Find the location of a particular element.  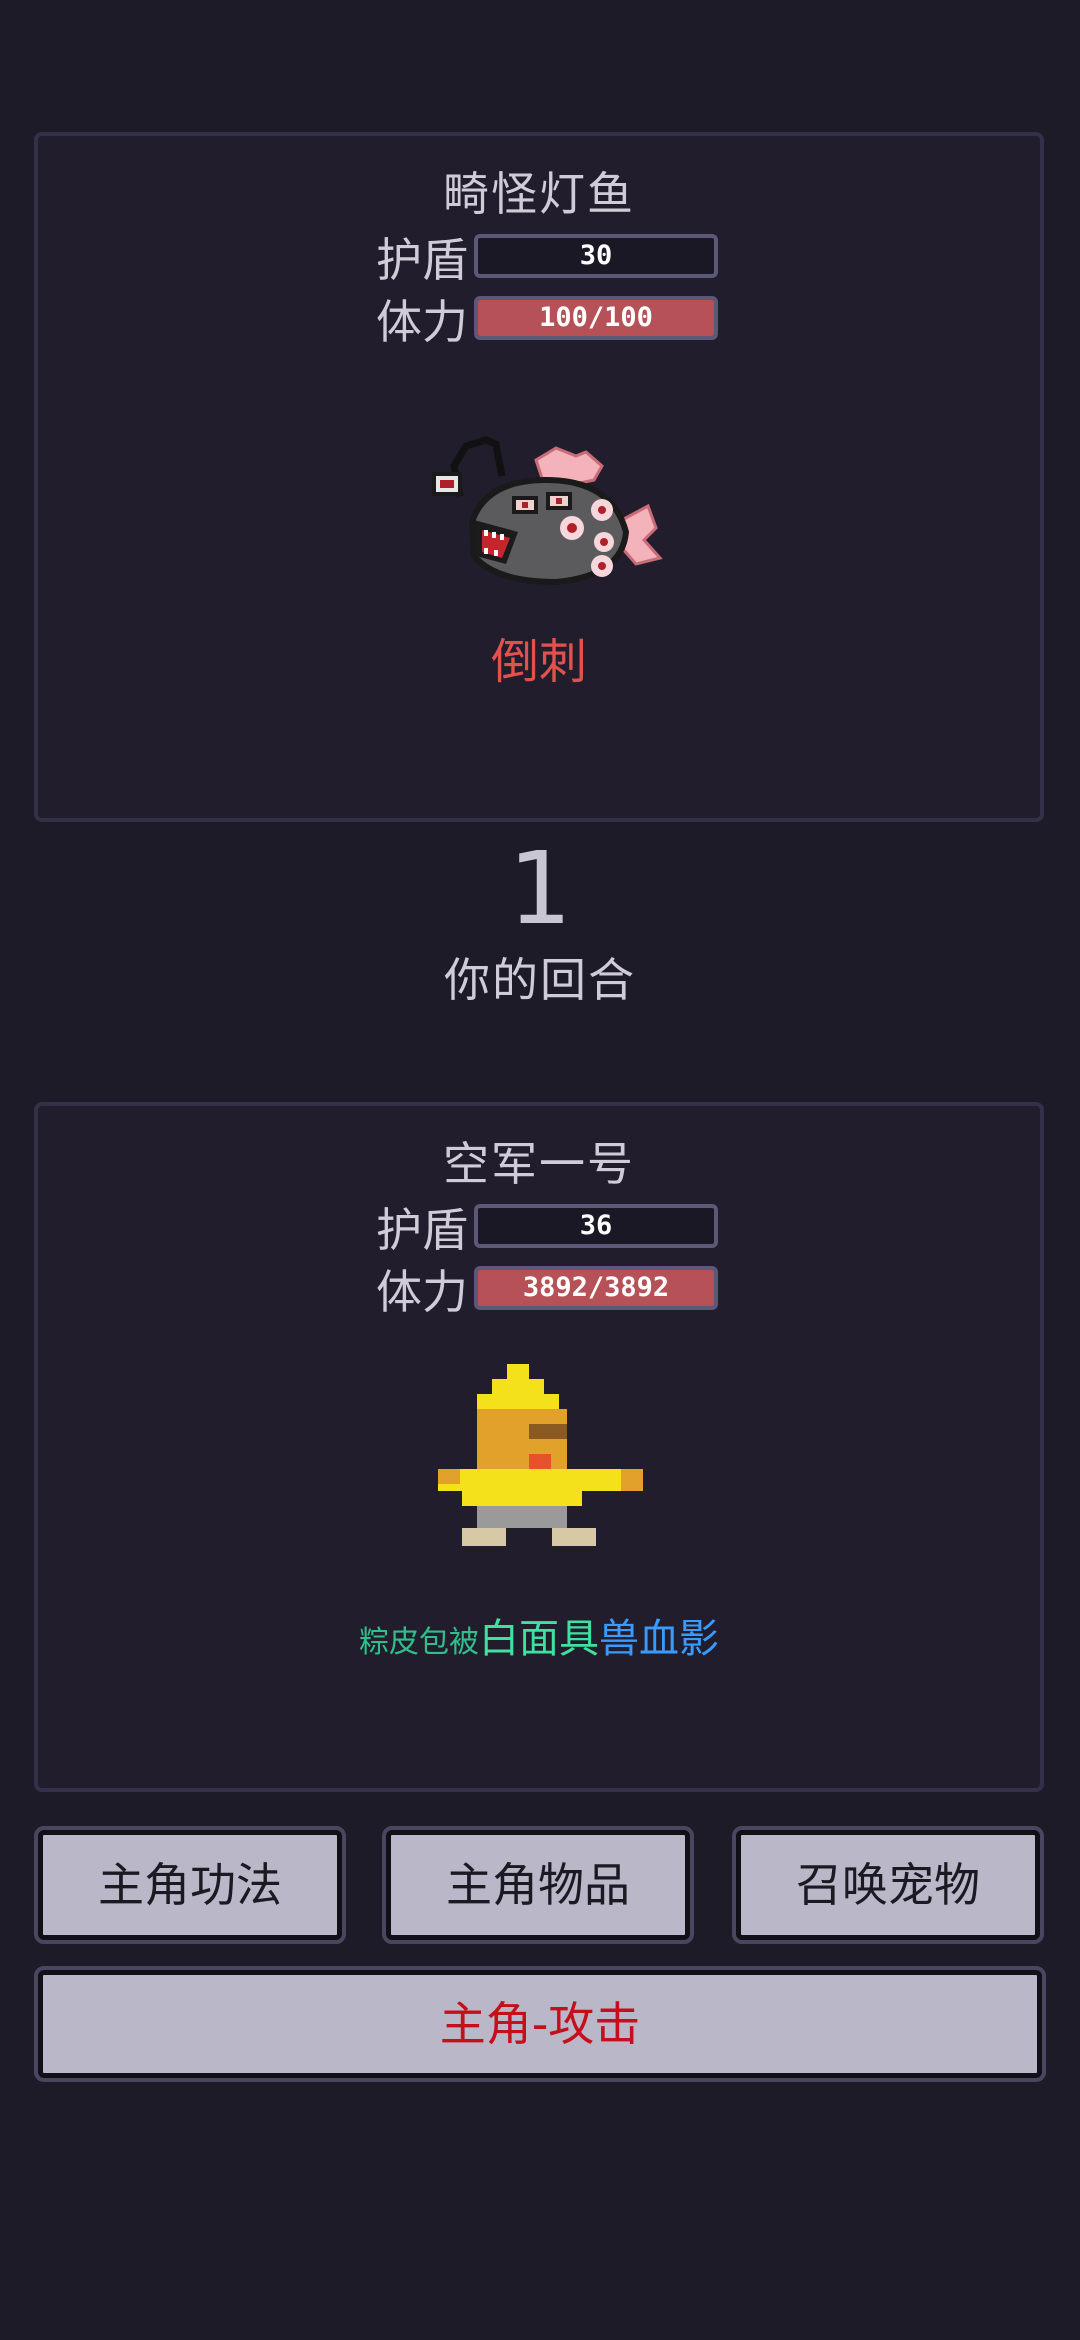

player-hp-label: 体力 is located at coordinates (422, 1292).